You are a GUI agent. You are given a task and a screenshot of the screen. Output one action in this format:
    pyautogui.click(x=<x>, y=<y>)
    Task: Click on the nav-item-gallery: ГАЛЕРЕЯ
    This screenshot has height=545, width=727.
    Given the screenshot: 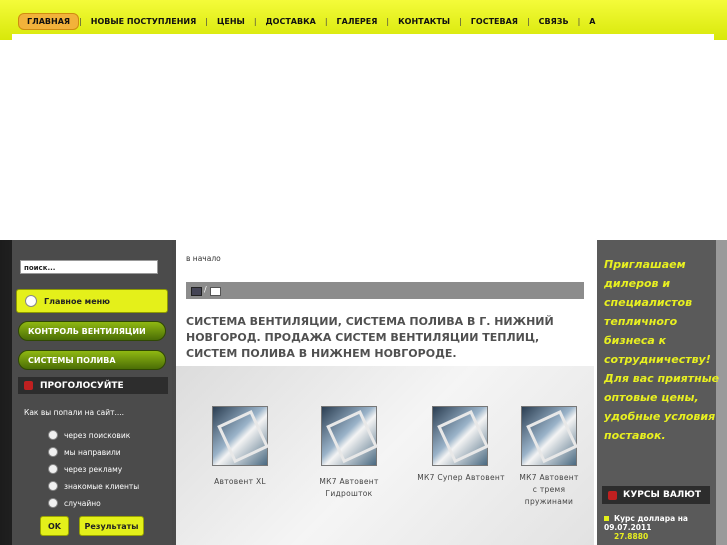 What is the action you would take?
    pyautogui.click(x=357, y=21)
    